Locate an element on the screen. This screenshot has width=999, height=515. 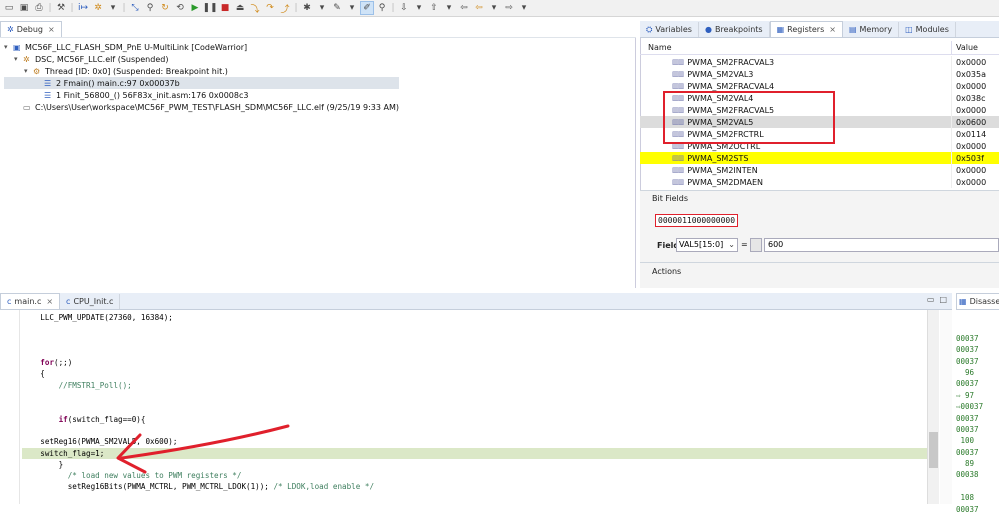
red-arrow-annotation is located at coordinates (203, 449).